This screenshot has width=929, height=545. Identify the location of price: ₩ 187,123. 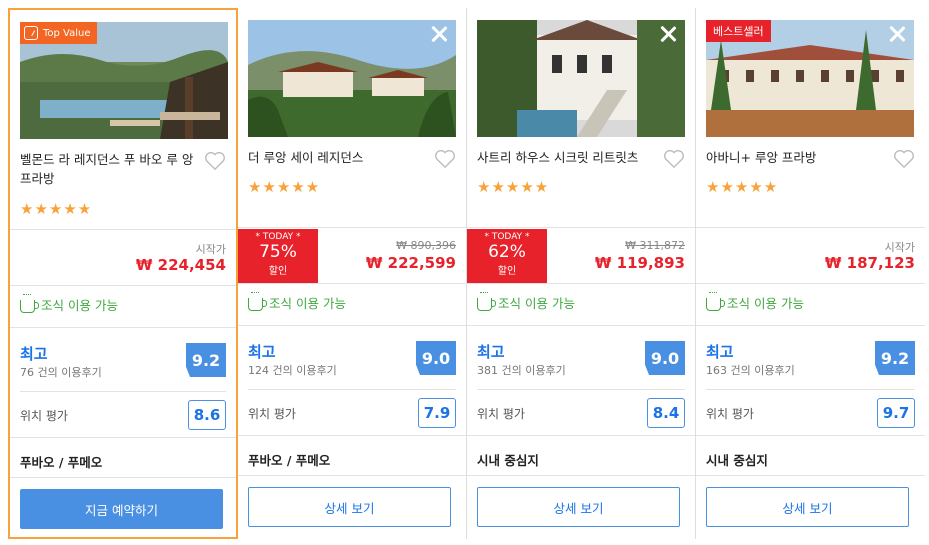
(869, 263).